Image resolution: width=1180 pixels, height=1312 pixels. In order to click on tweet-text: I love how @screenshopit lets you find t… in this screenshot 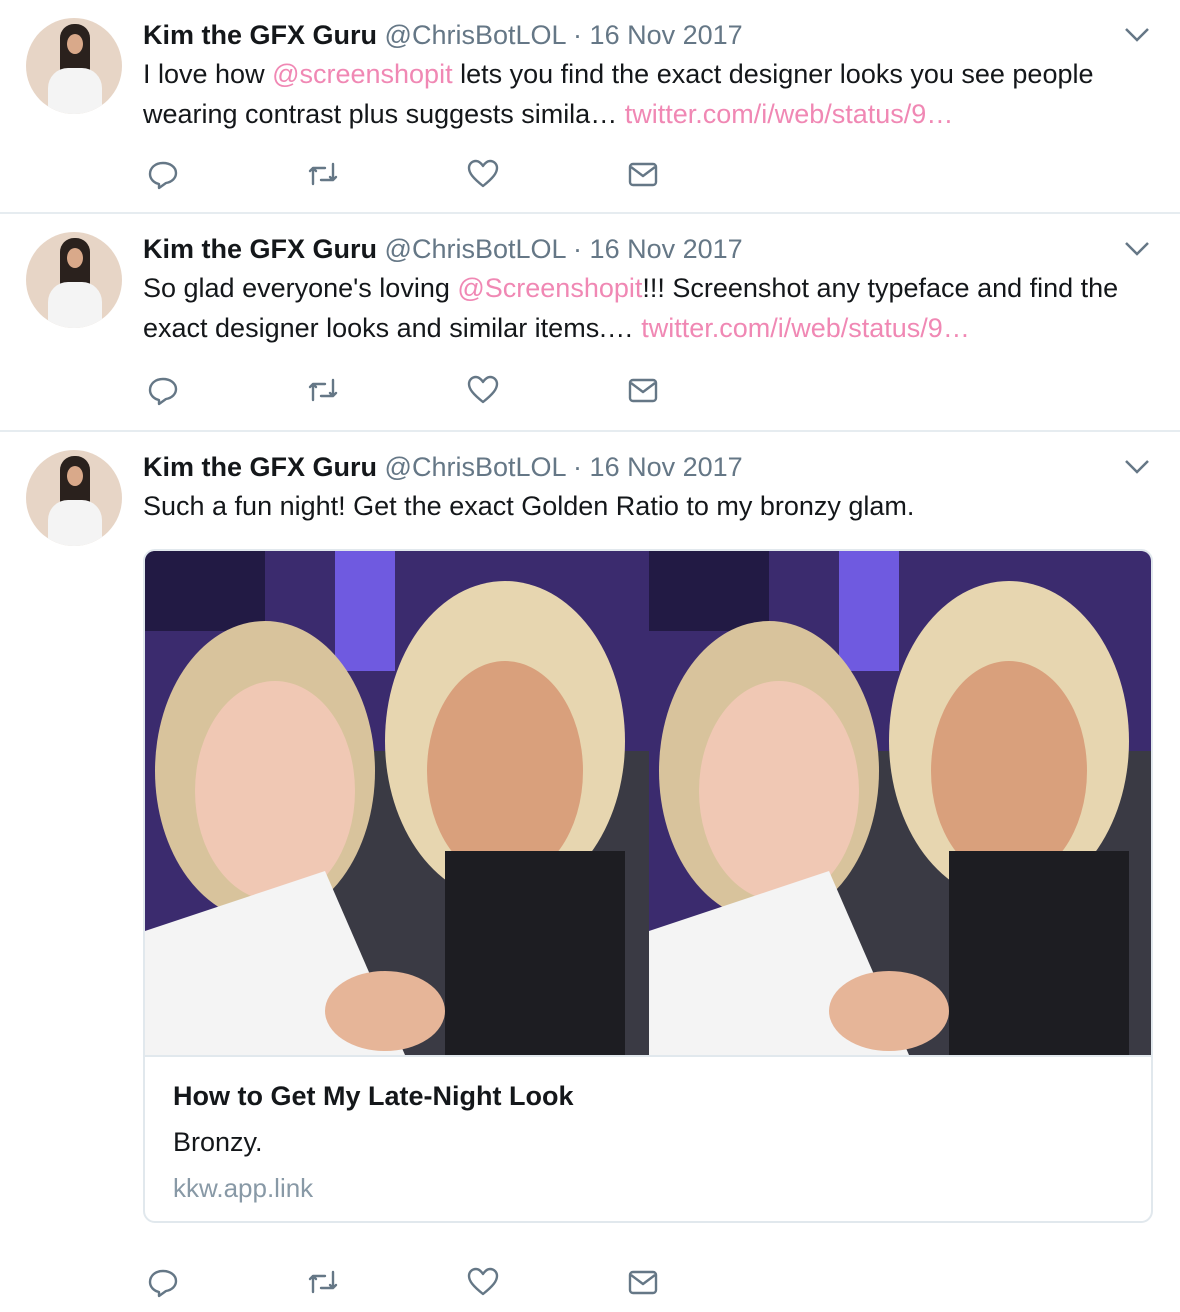, I will do `click(643, 94)`.